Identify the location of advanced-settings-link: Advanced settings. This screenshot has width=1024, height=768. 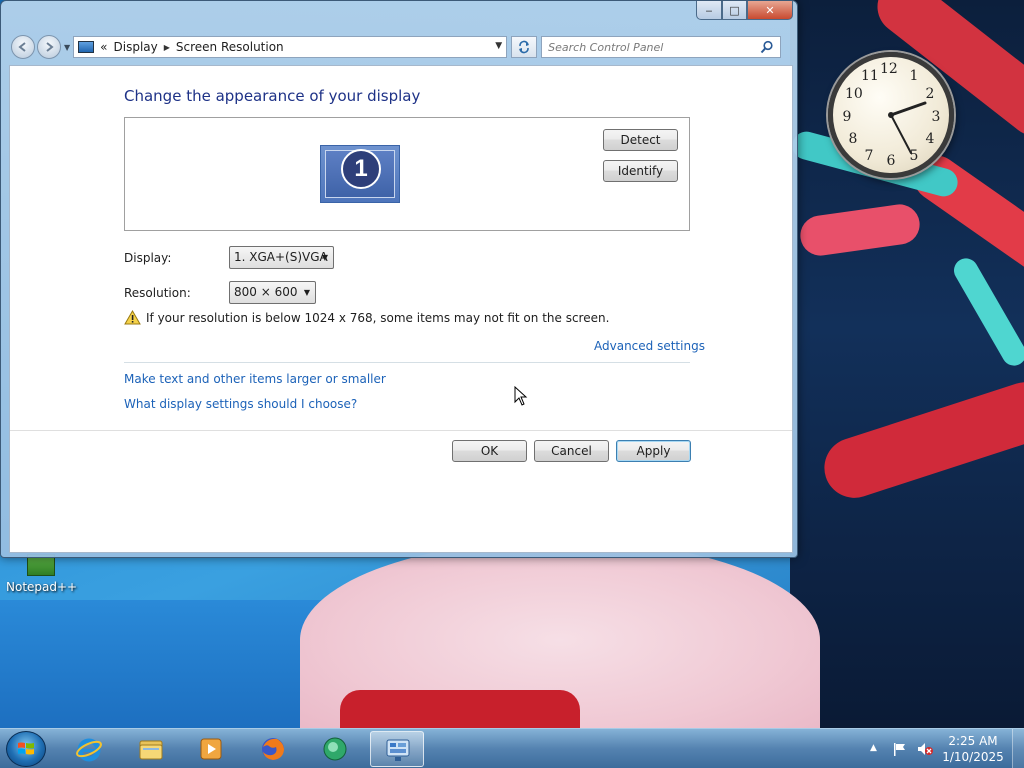
(649, 346).